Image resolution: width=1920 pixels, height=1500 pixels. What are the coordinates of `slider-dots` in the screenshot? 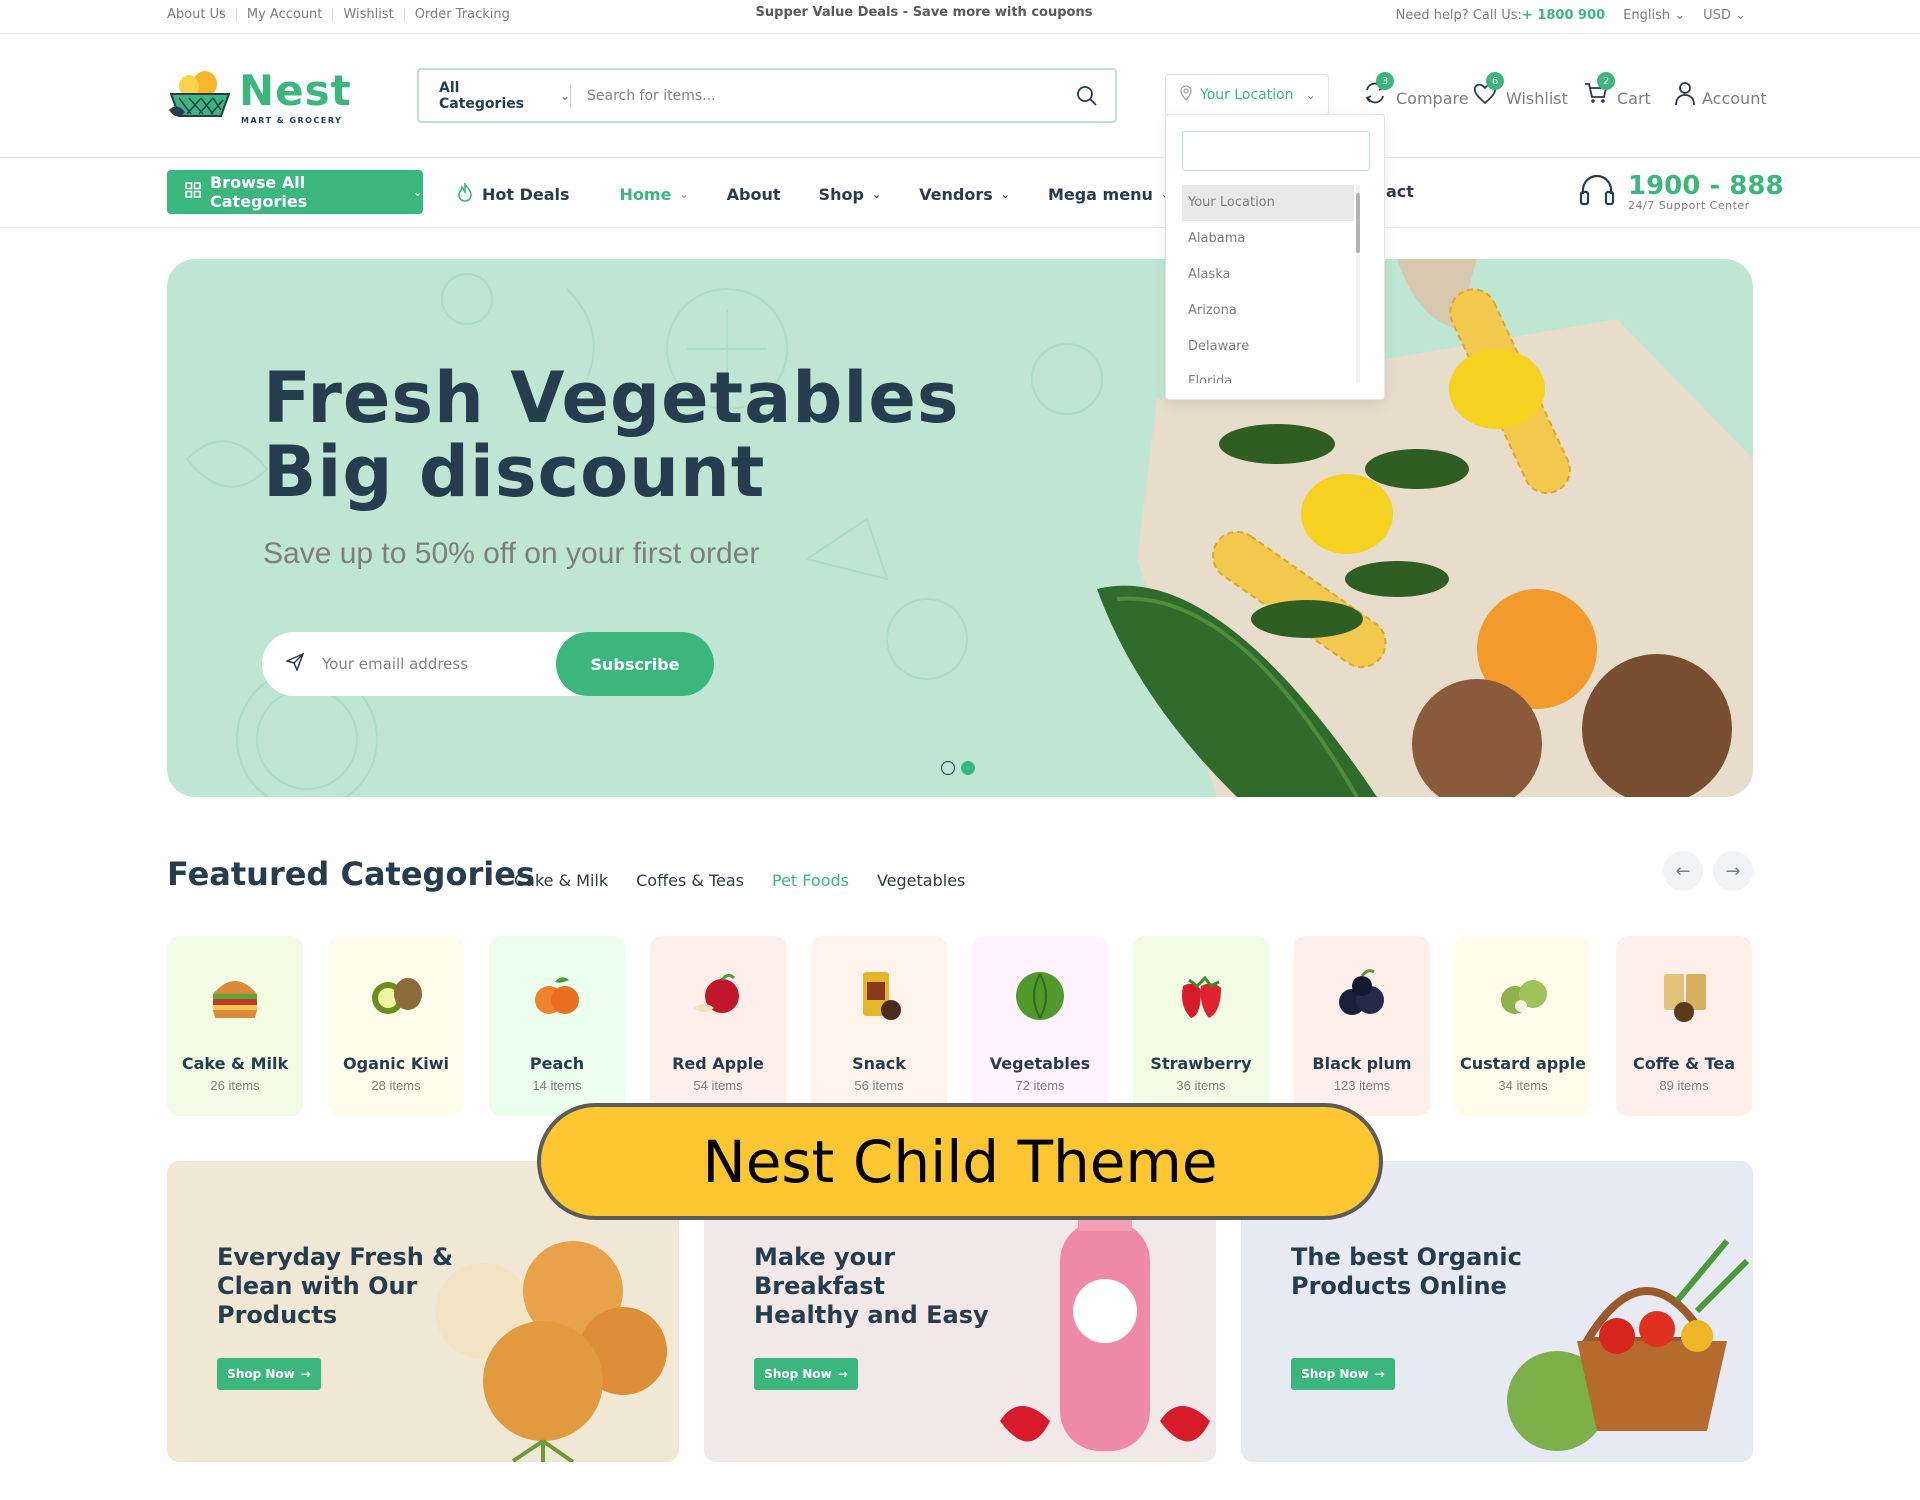 It's located at (958, 768).